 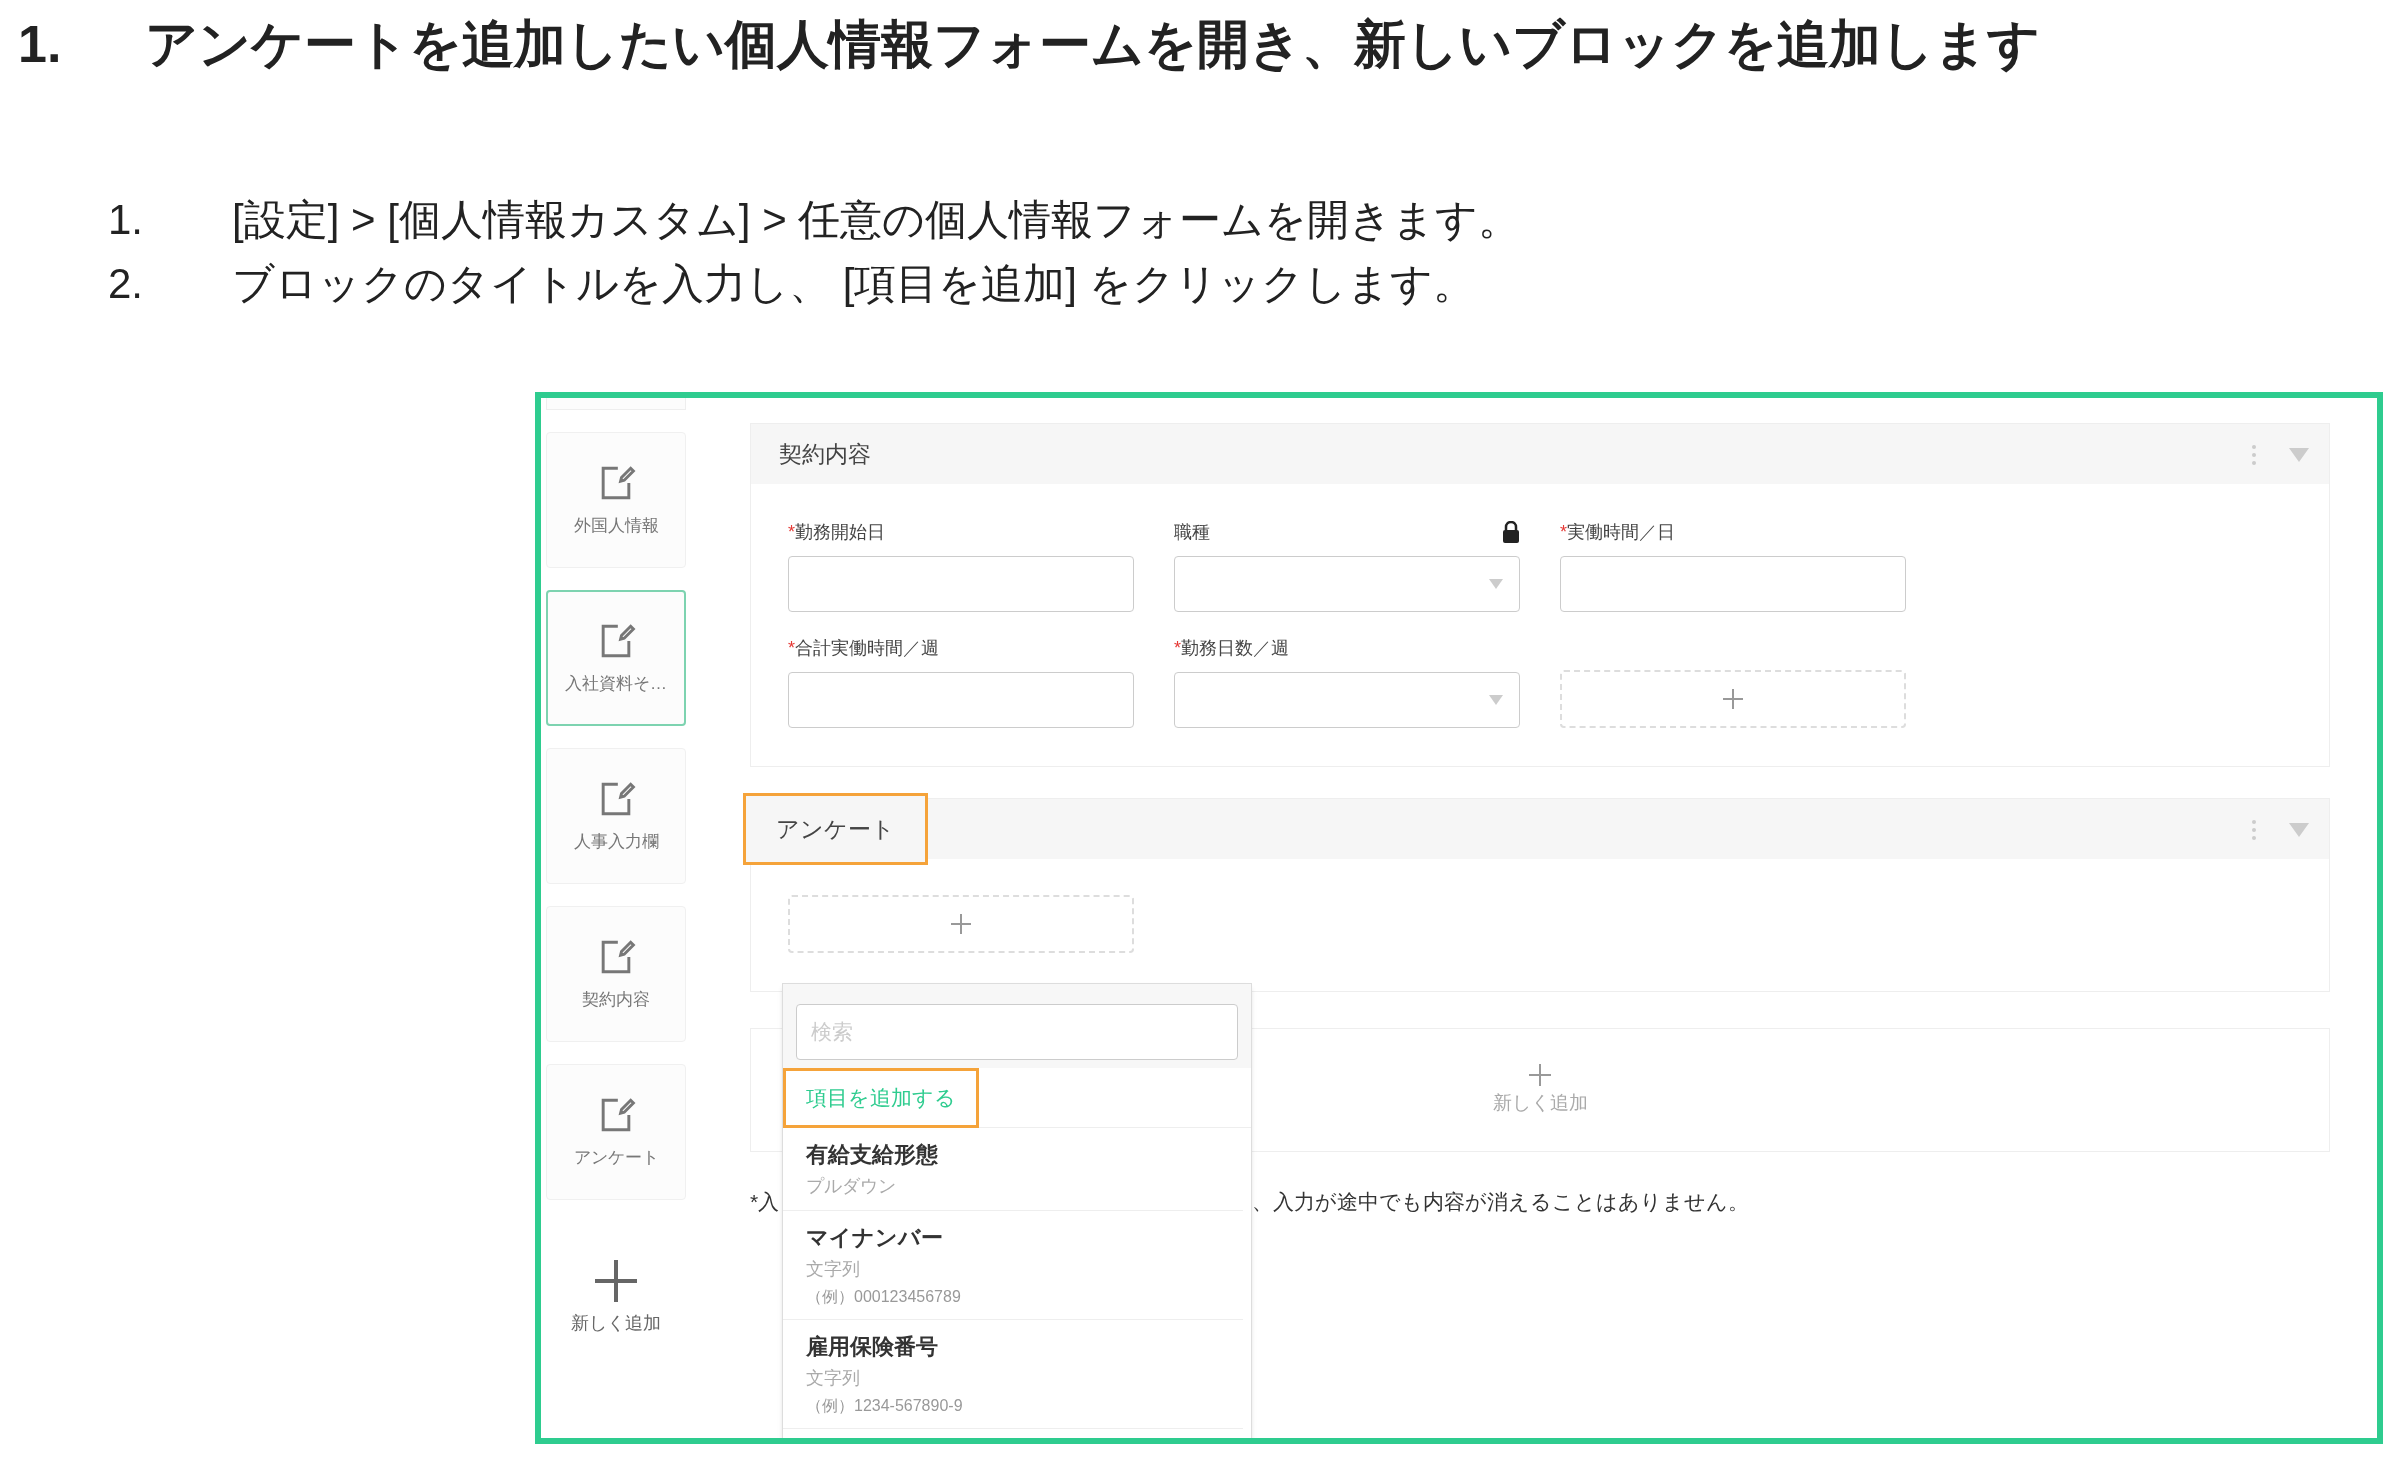 I want to click on sidebar-item: 人事入力欄, so click(x=616, y=816).